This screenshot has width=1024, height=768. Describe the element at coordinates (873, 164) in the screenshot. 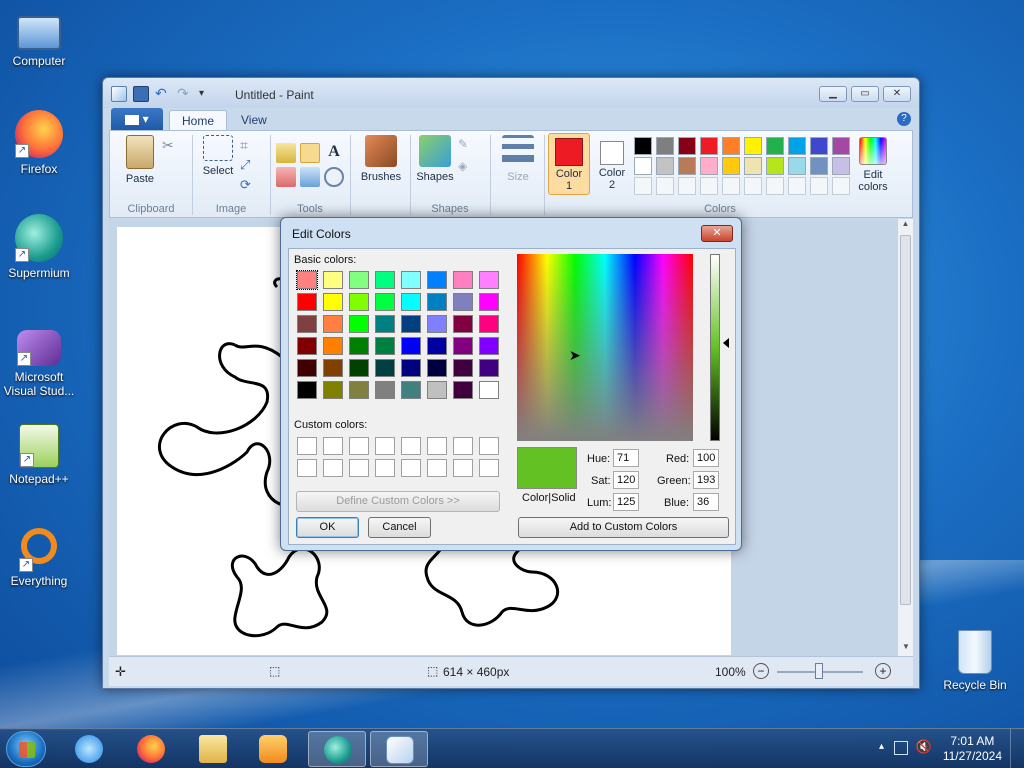

I see `edit-colors-button: Edit colors` at that location.